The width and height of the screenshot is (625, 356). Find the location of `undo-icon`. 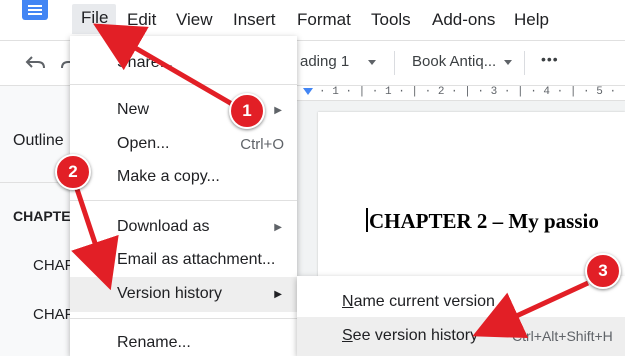

undo-icon is located at coordinates (36, 62).